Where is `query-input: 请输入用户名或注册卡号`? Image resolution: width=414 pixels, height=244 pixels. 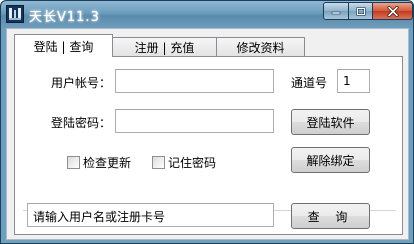
query-input: 请输入用户名或注册卡号 is located at coordinates (150, 215).